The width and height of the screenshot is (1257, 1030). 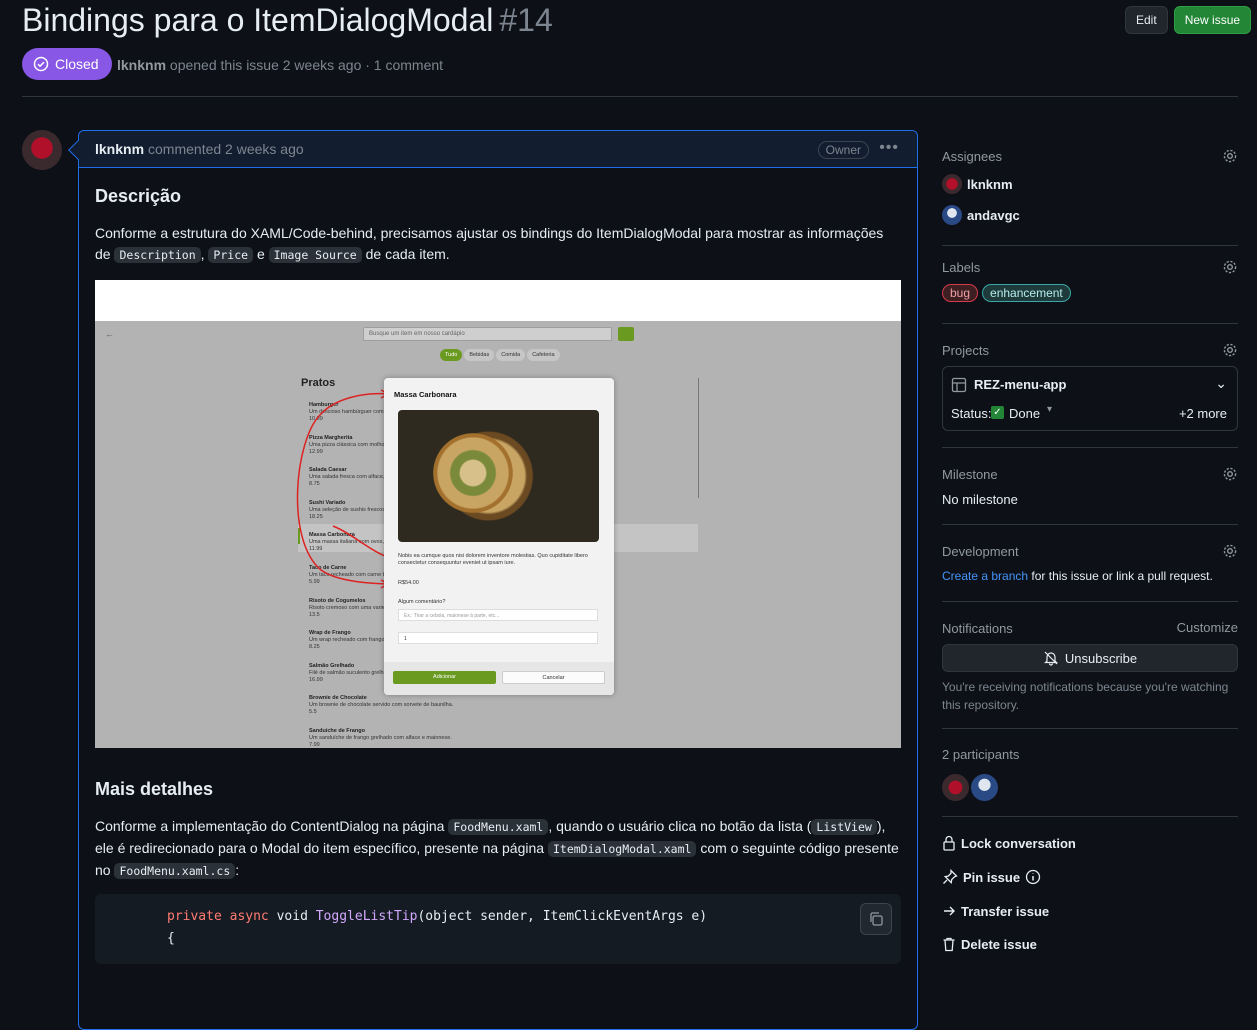 I want to click on assignee-item: lknknm, so click(x=977, y=184).